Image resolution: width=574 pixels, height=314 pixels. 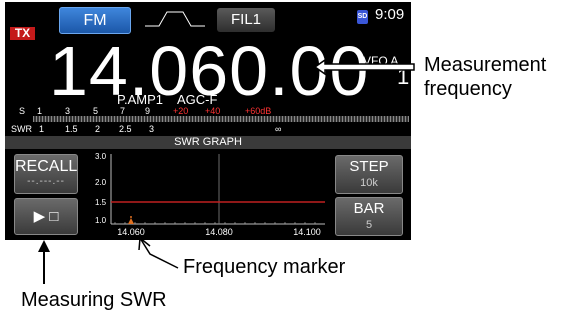 I want to click on callout-frequency: frequency, so click(x=468, y=89).